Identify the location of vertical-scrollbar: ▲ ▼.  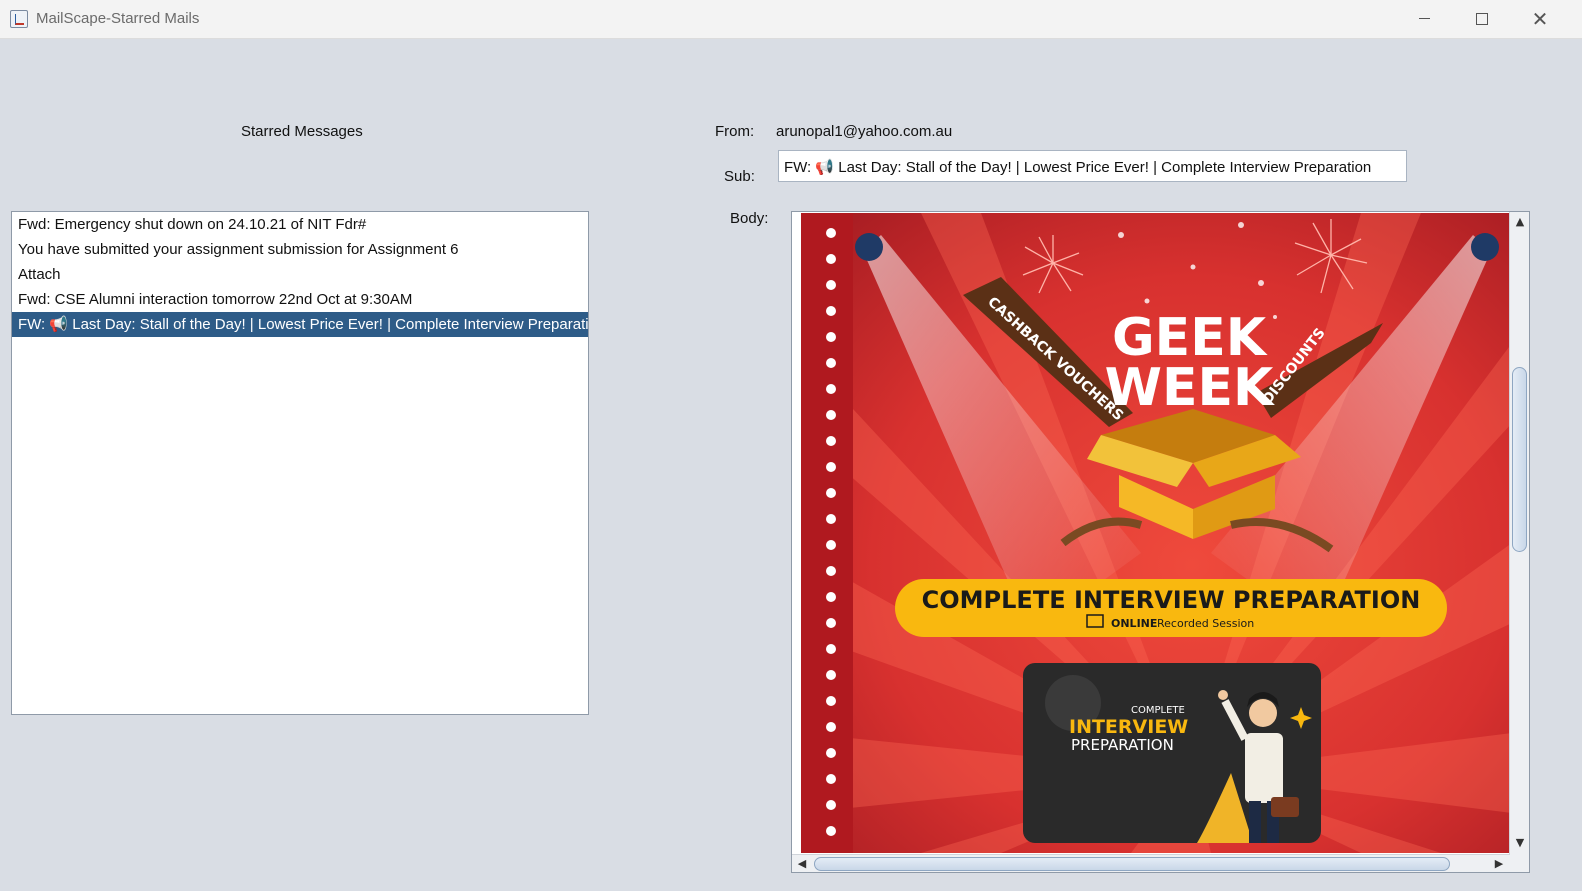
(1519, 533).